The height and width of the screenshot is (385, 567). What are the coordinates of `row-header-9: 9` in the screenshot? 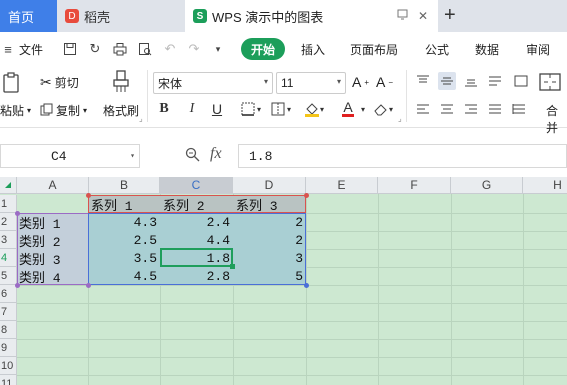 It's located at (8, 348).